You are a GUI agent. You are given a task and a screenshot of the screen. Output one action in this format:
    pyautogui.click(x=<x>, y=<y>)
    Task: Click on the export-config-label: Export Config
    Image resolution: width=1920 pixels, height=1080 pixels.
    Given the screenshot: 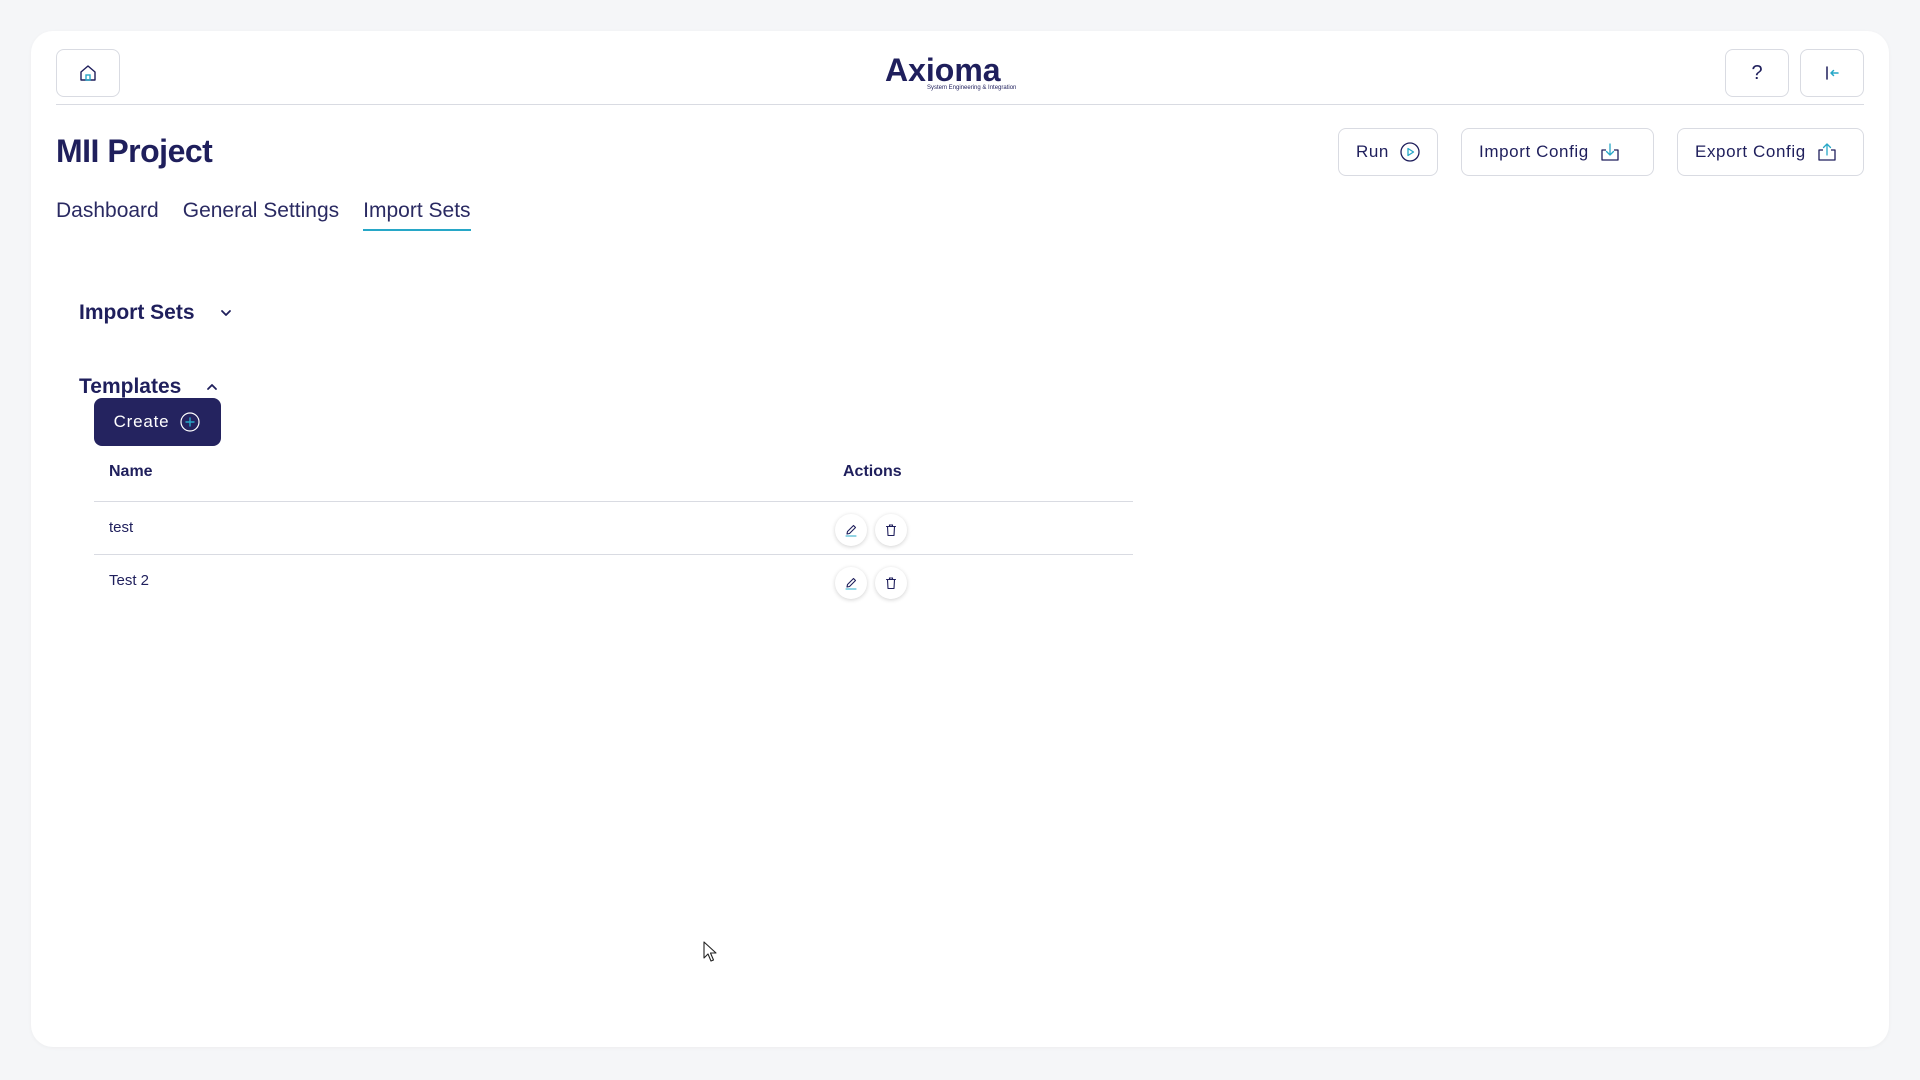 What is the action you would take?
    pyautogui.click(x=1750, y=151)
    